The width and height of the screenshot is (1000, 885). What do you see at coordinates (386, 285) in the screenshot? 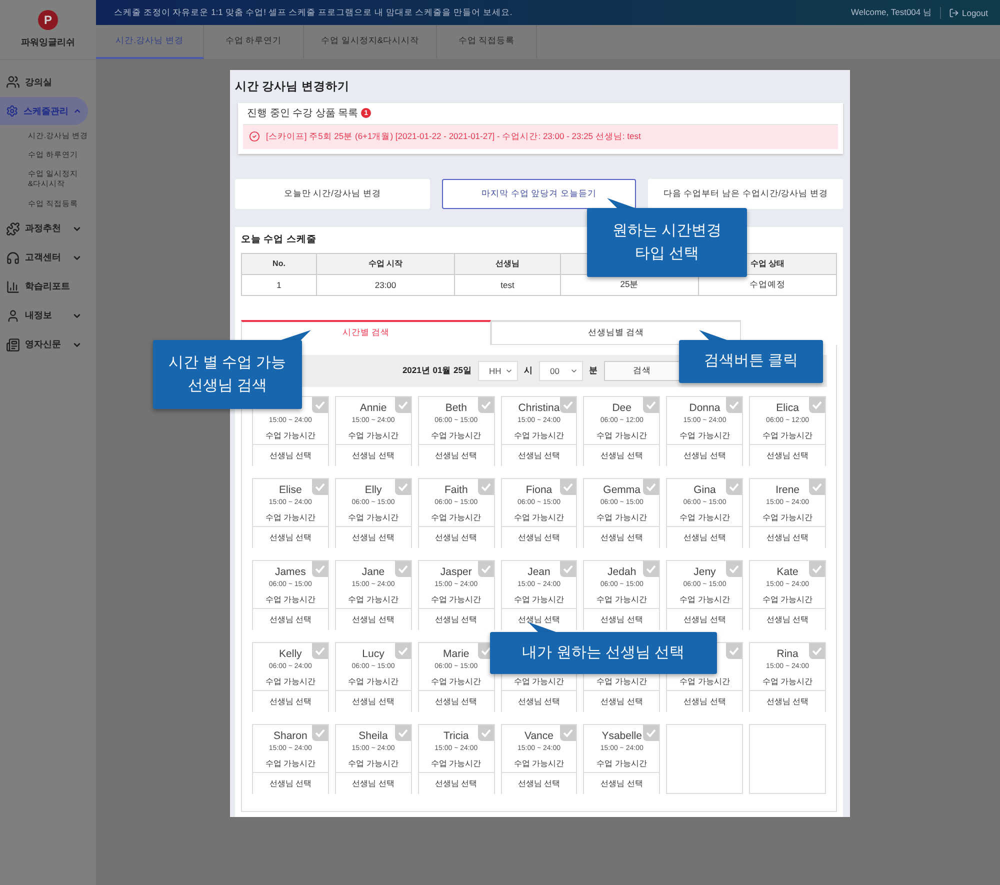
I see `table-cell: 23:00` at bounding box center [386, 285].